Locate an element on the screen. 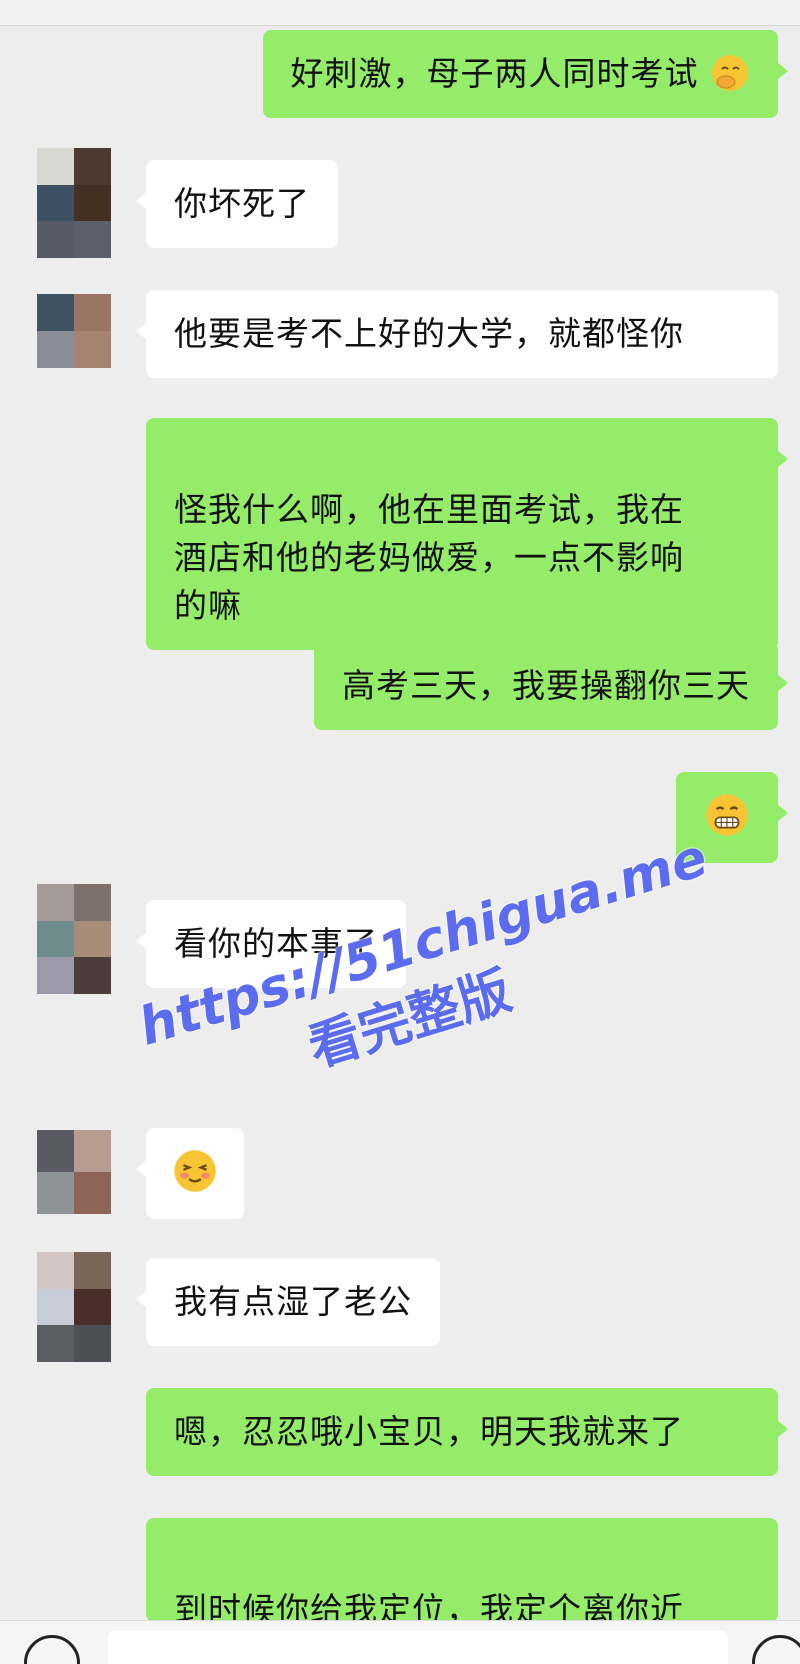 The image size is (800, 1664). message-bubble-outgoing: 高考三天，我要操翻你三天 is located at coordinates (551, 686).